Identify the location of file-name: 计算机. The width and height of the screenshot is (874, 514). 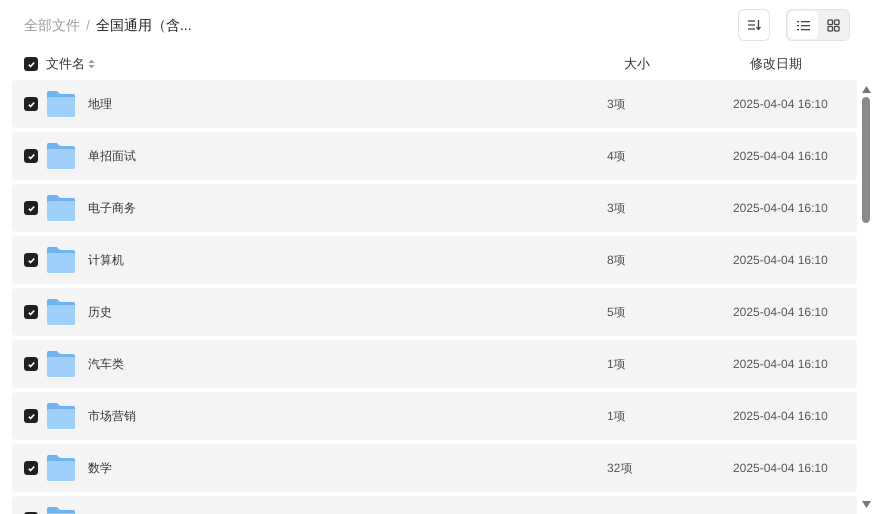
(106, 260).